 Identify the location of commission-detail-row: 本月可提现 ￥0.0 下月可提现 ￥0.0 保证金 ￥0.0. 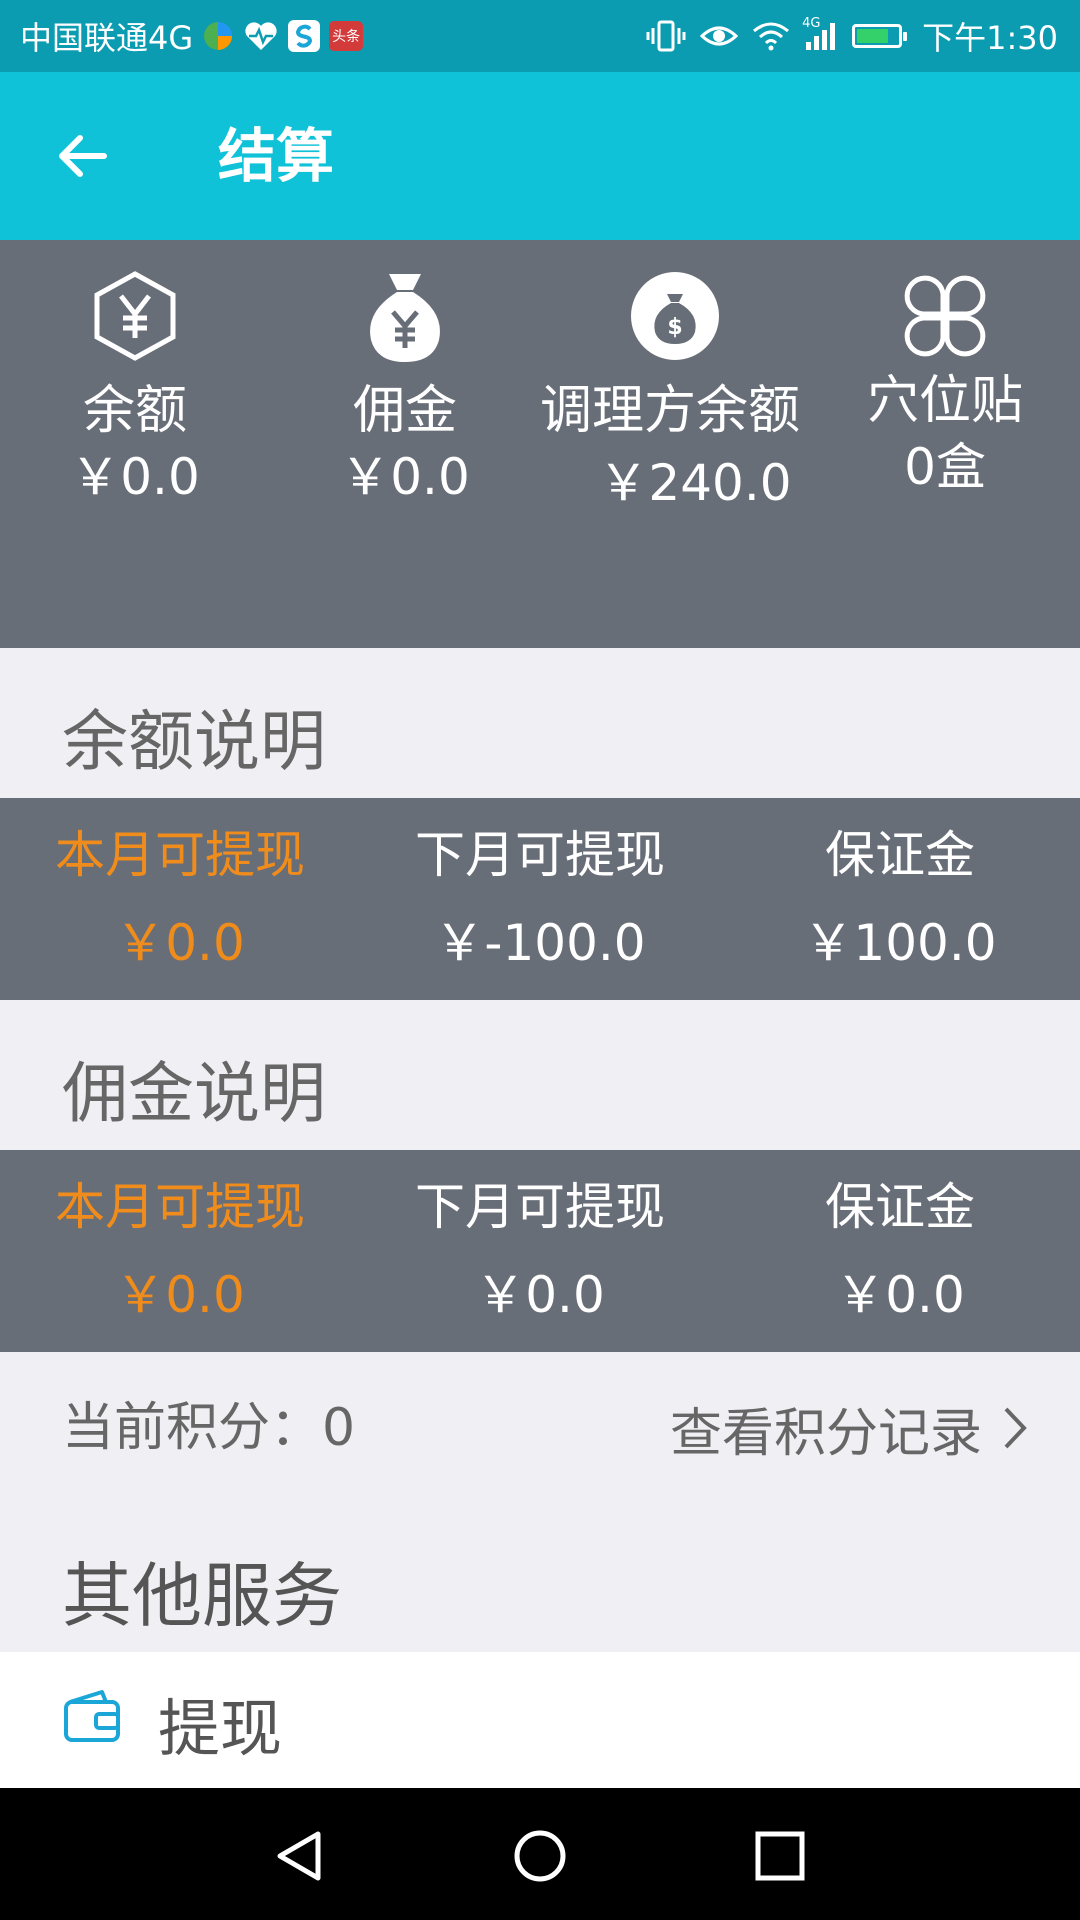
(540, 1251).